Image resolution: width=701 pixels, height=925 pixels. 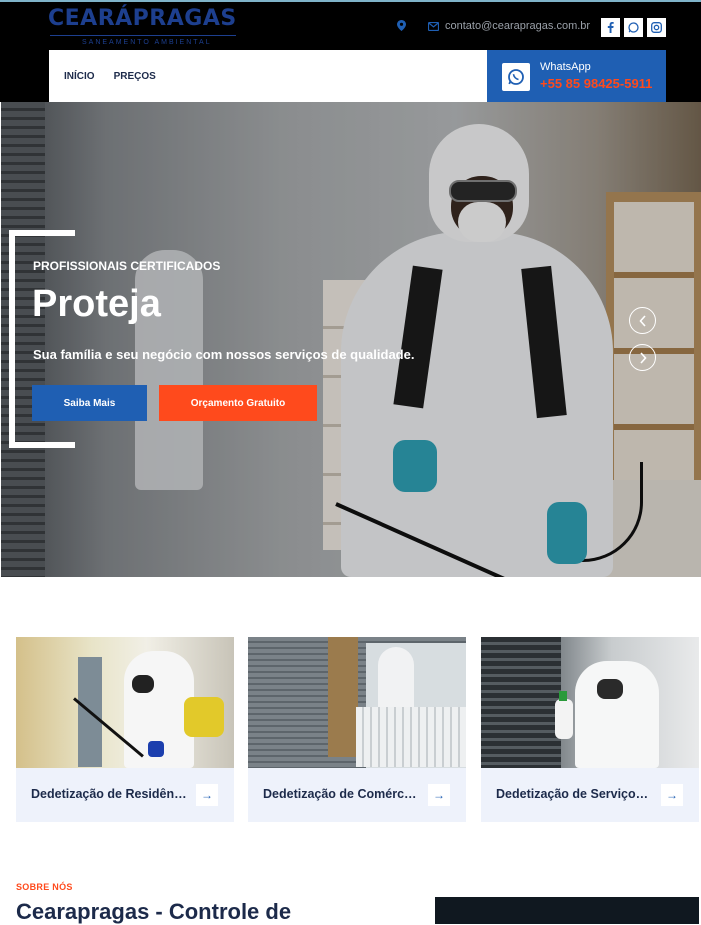 I want to click on service-title: Dedetização de Comércios, so click(x=341, y=794).